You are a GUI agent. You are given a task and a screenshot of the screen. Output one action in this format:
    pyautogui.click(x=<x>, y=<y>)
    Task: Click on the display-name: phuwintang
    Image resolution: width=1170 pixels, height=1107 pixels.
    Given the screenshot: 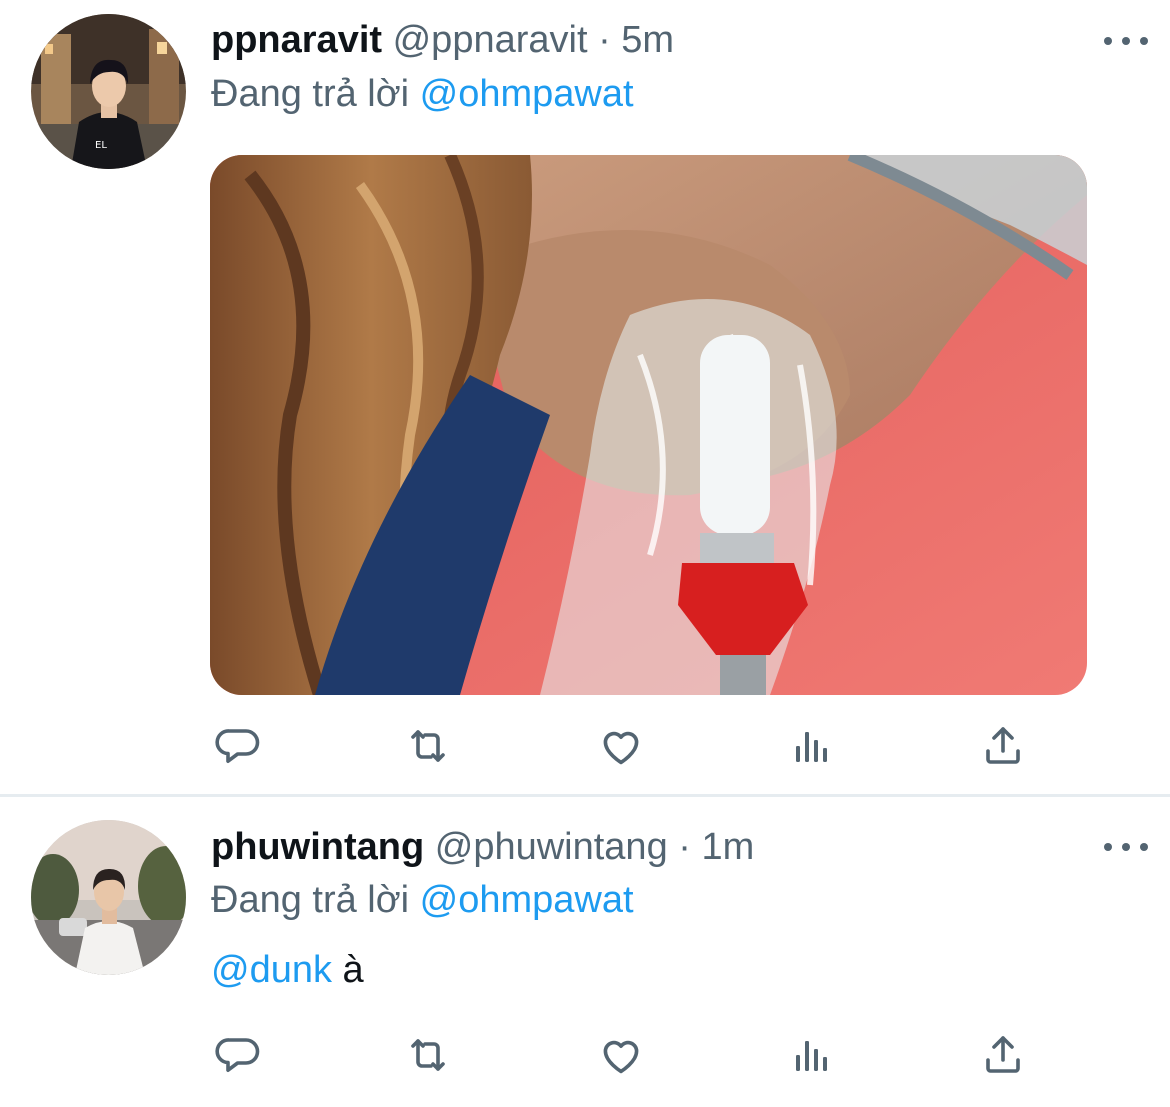 What is the action you would take?
    pyautogui.click(x=317, y=847)
    